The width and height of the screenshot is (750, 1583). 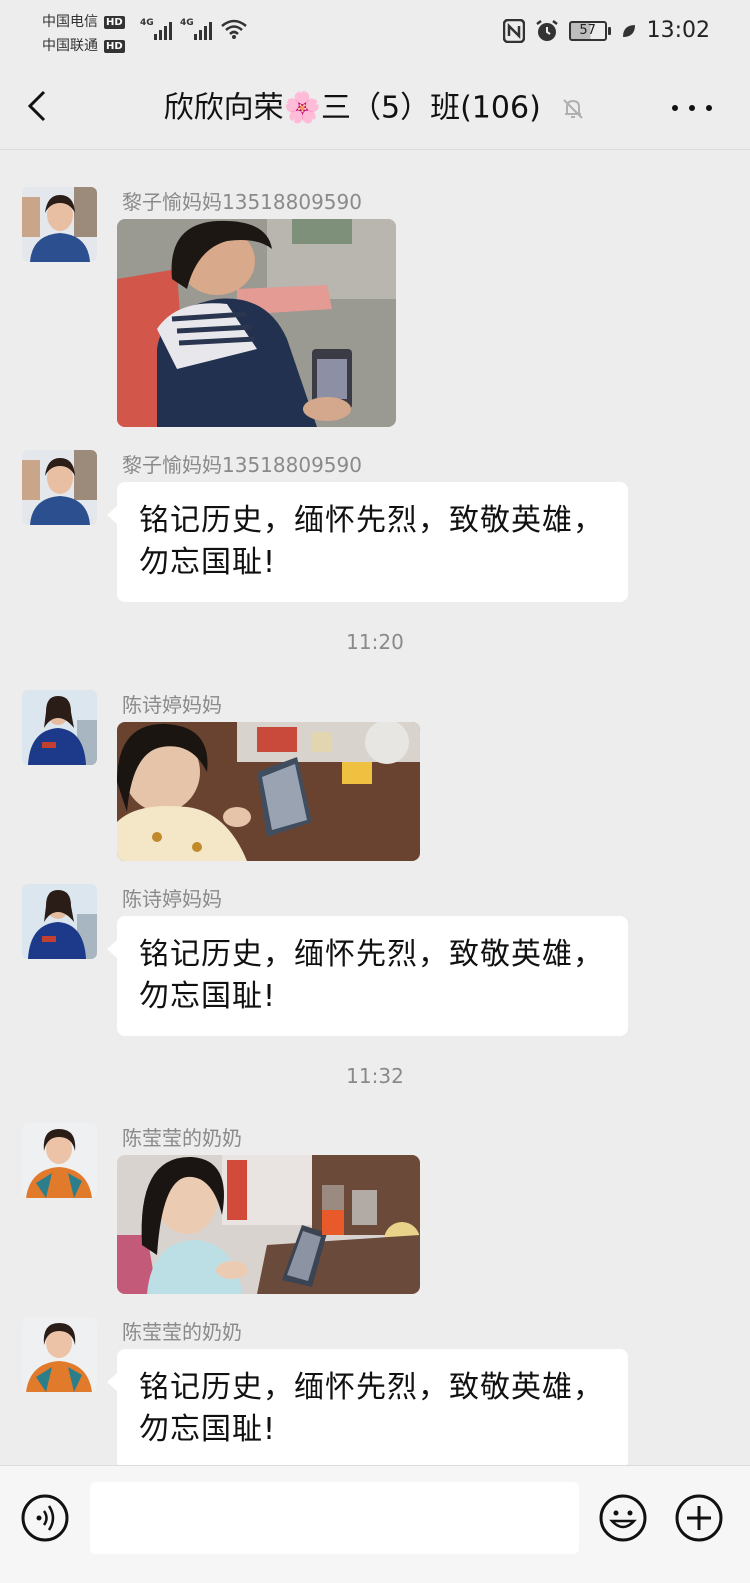 What do you see at coordinates (334, 1518) in the screenshot?
I see `message-input` at bounding box center [334, 1518].